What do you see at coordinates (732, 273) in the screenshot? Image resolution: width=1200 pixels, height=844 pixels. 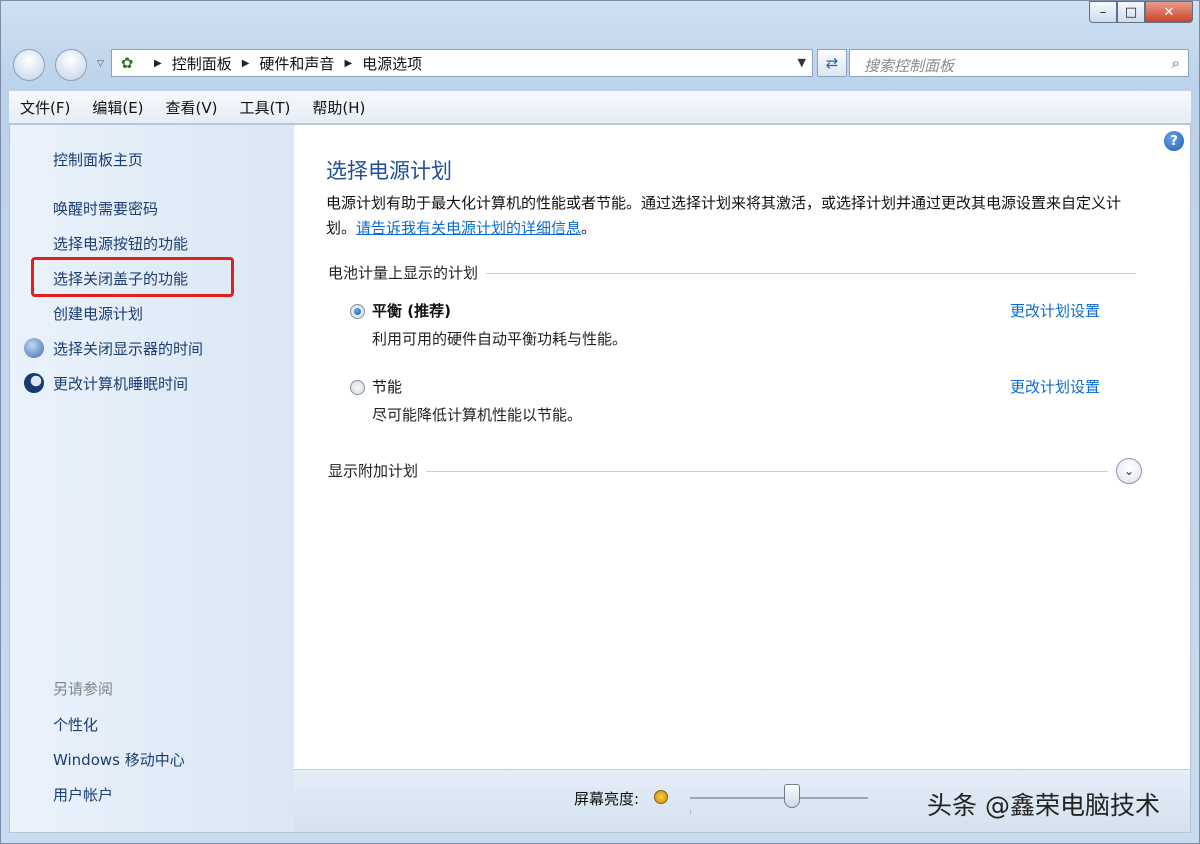 I see `battery-plans-group: 电池计量上显示的计划` at bounding box center [732, 273].